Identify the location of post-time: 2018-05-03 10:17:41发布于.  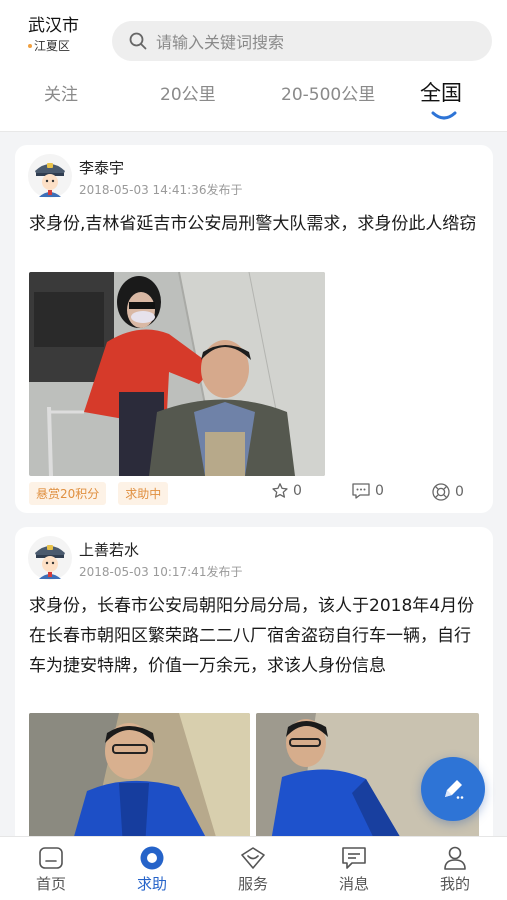
(161, 572).